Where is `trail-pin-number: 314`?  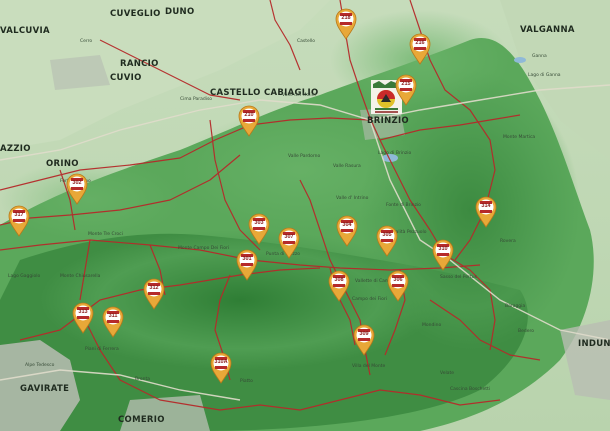 trail-pin-number: 314 is located at coordinates (486, 206).